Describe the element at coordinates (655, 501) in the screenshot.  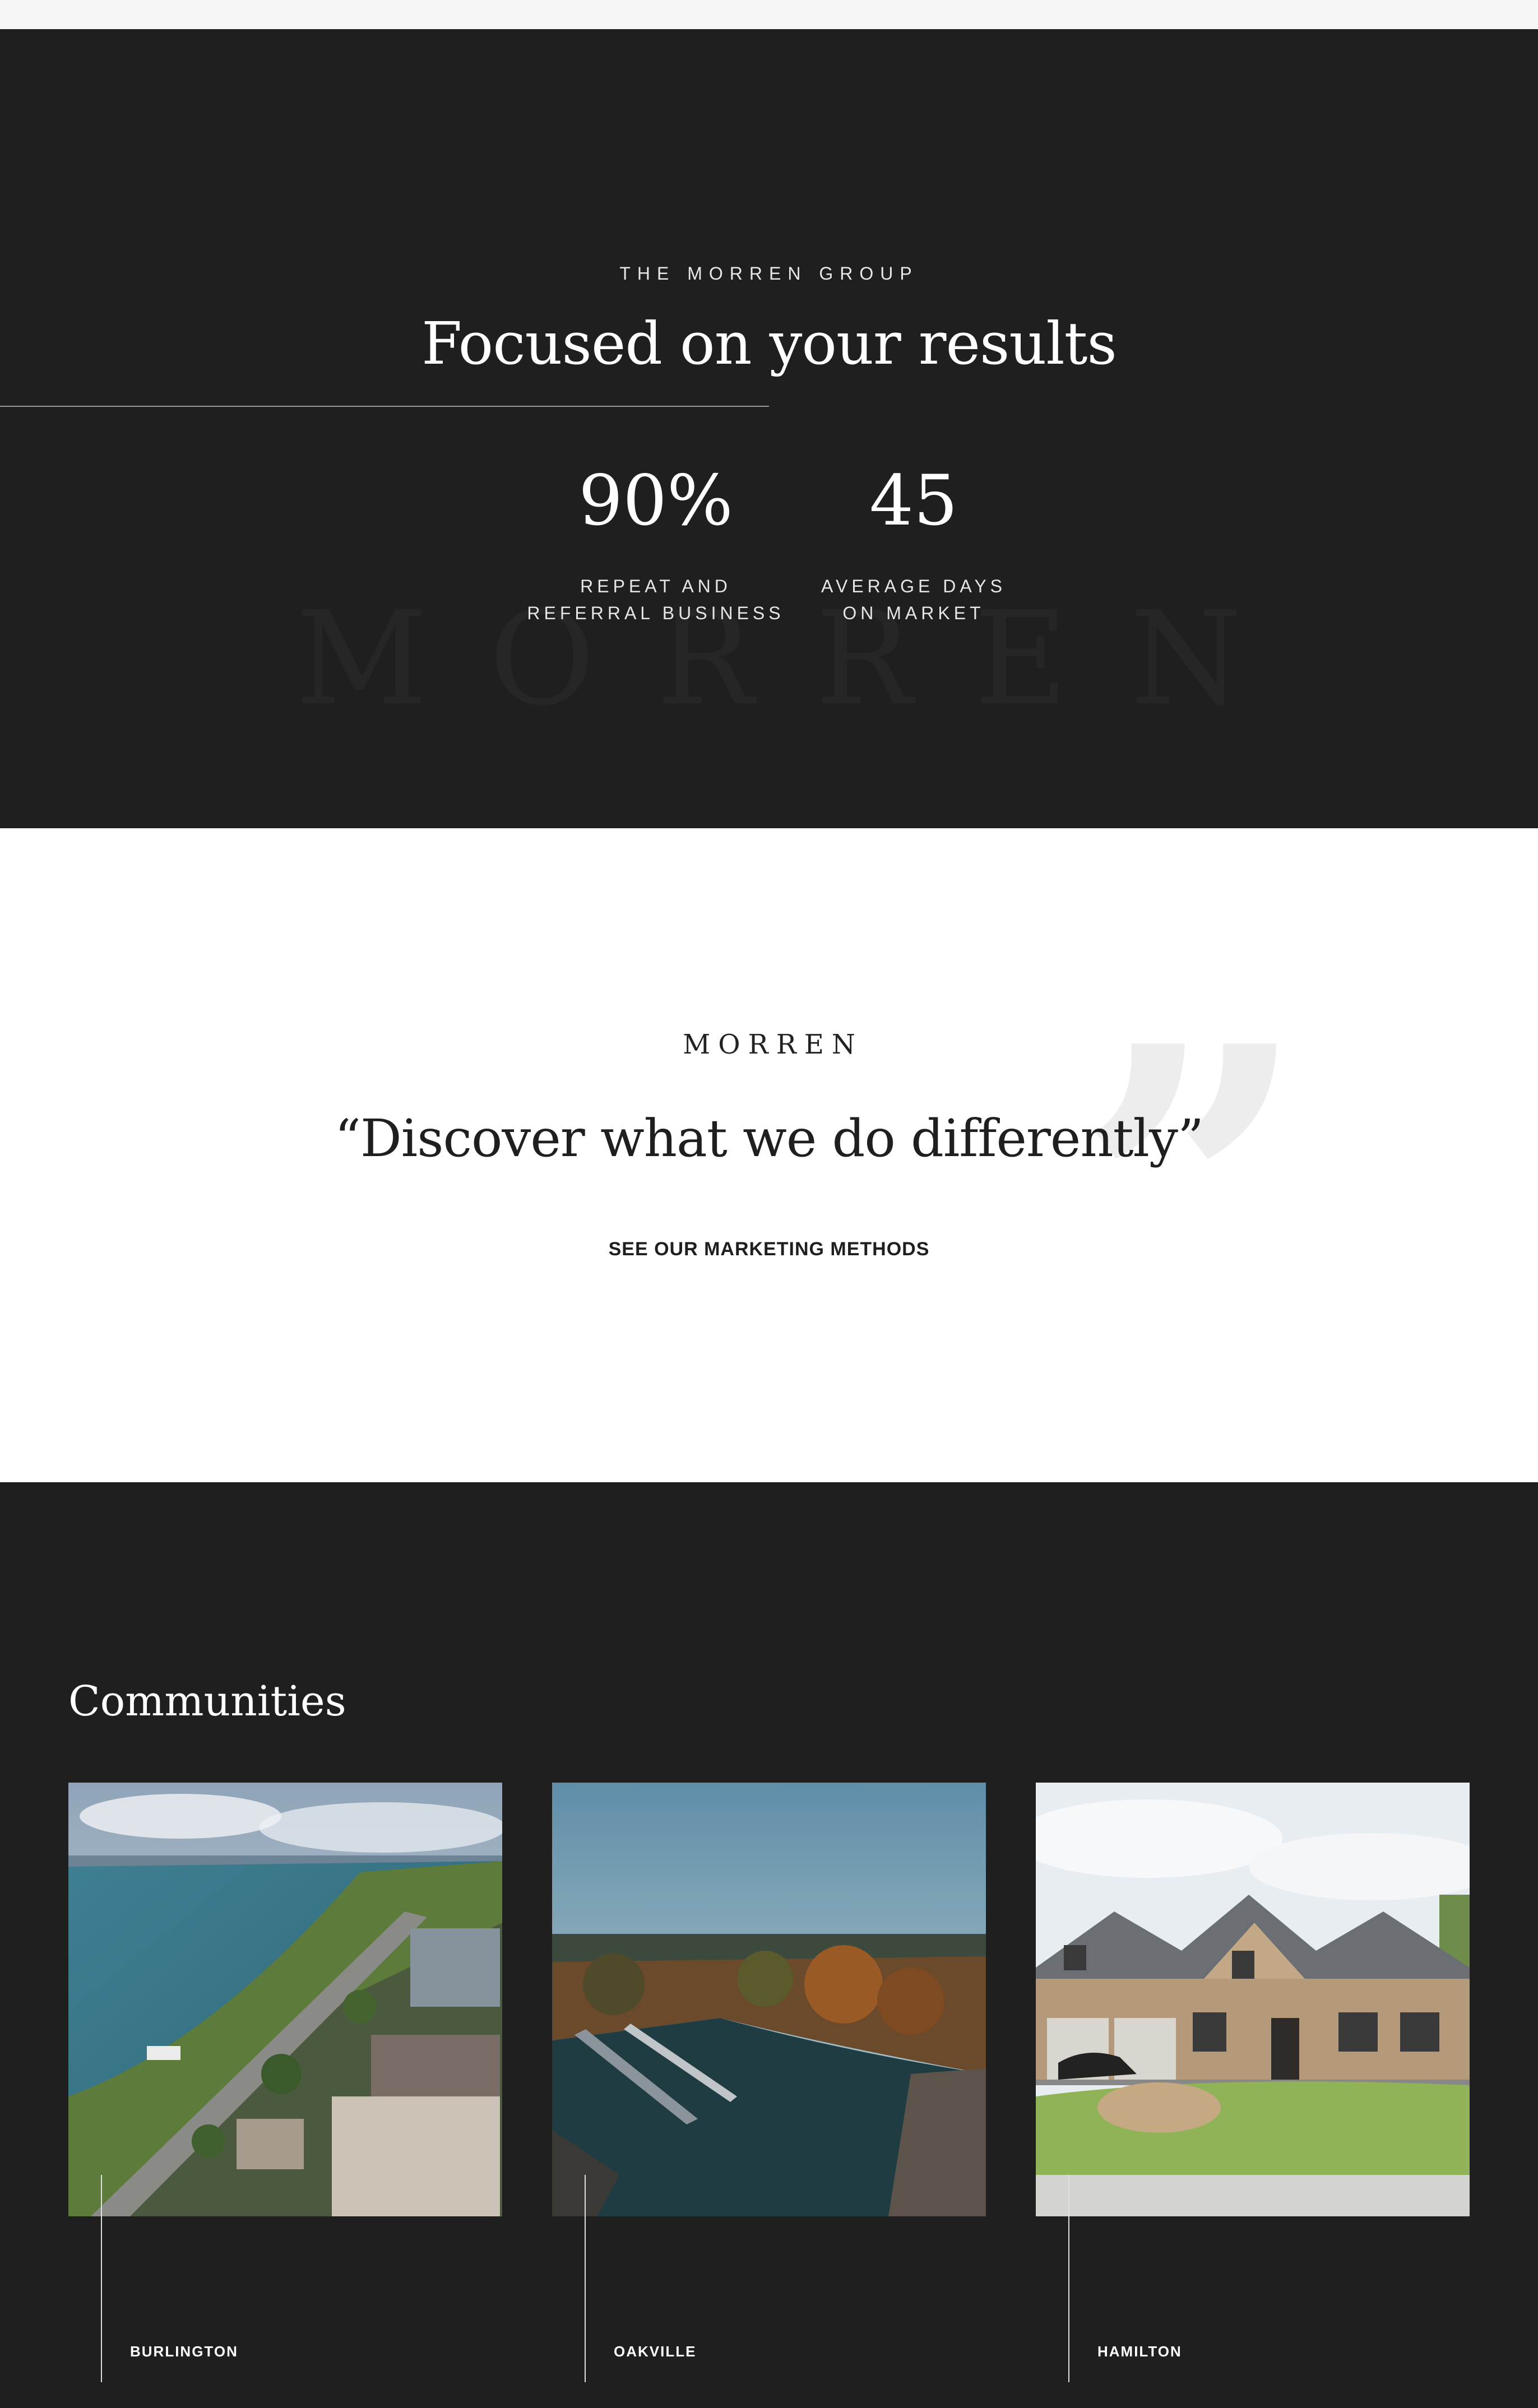
I see `stat-value: 90%` at that location.